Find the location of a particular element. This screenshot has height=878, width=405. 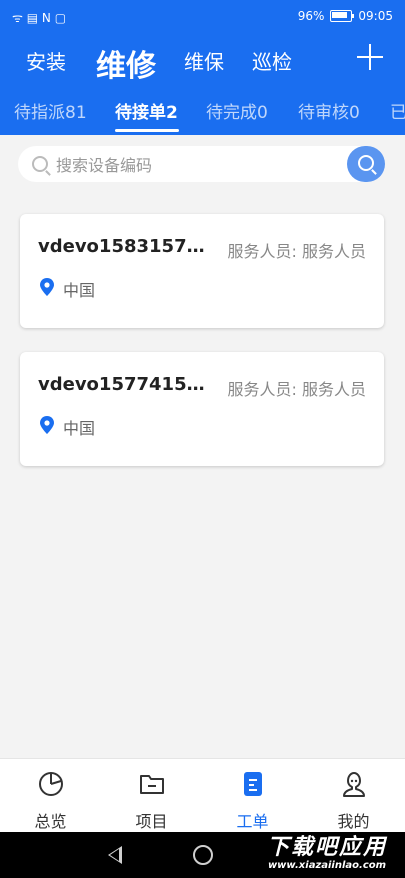

status-bar: ᯤ ▤ N ▢ 96% 09:05 is located at coordinates (202, 16).